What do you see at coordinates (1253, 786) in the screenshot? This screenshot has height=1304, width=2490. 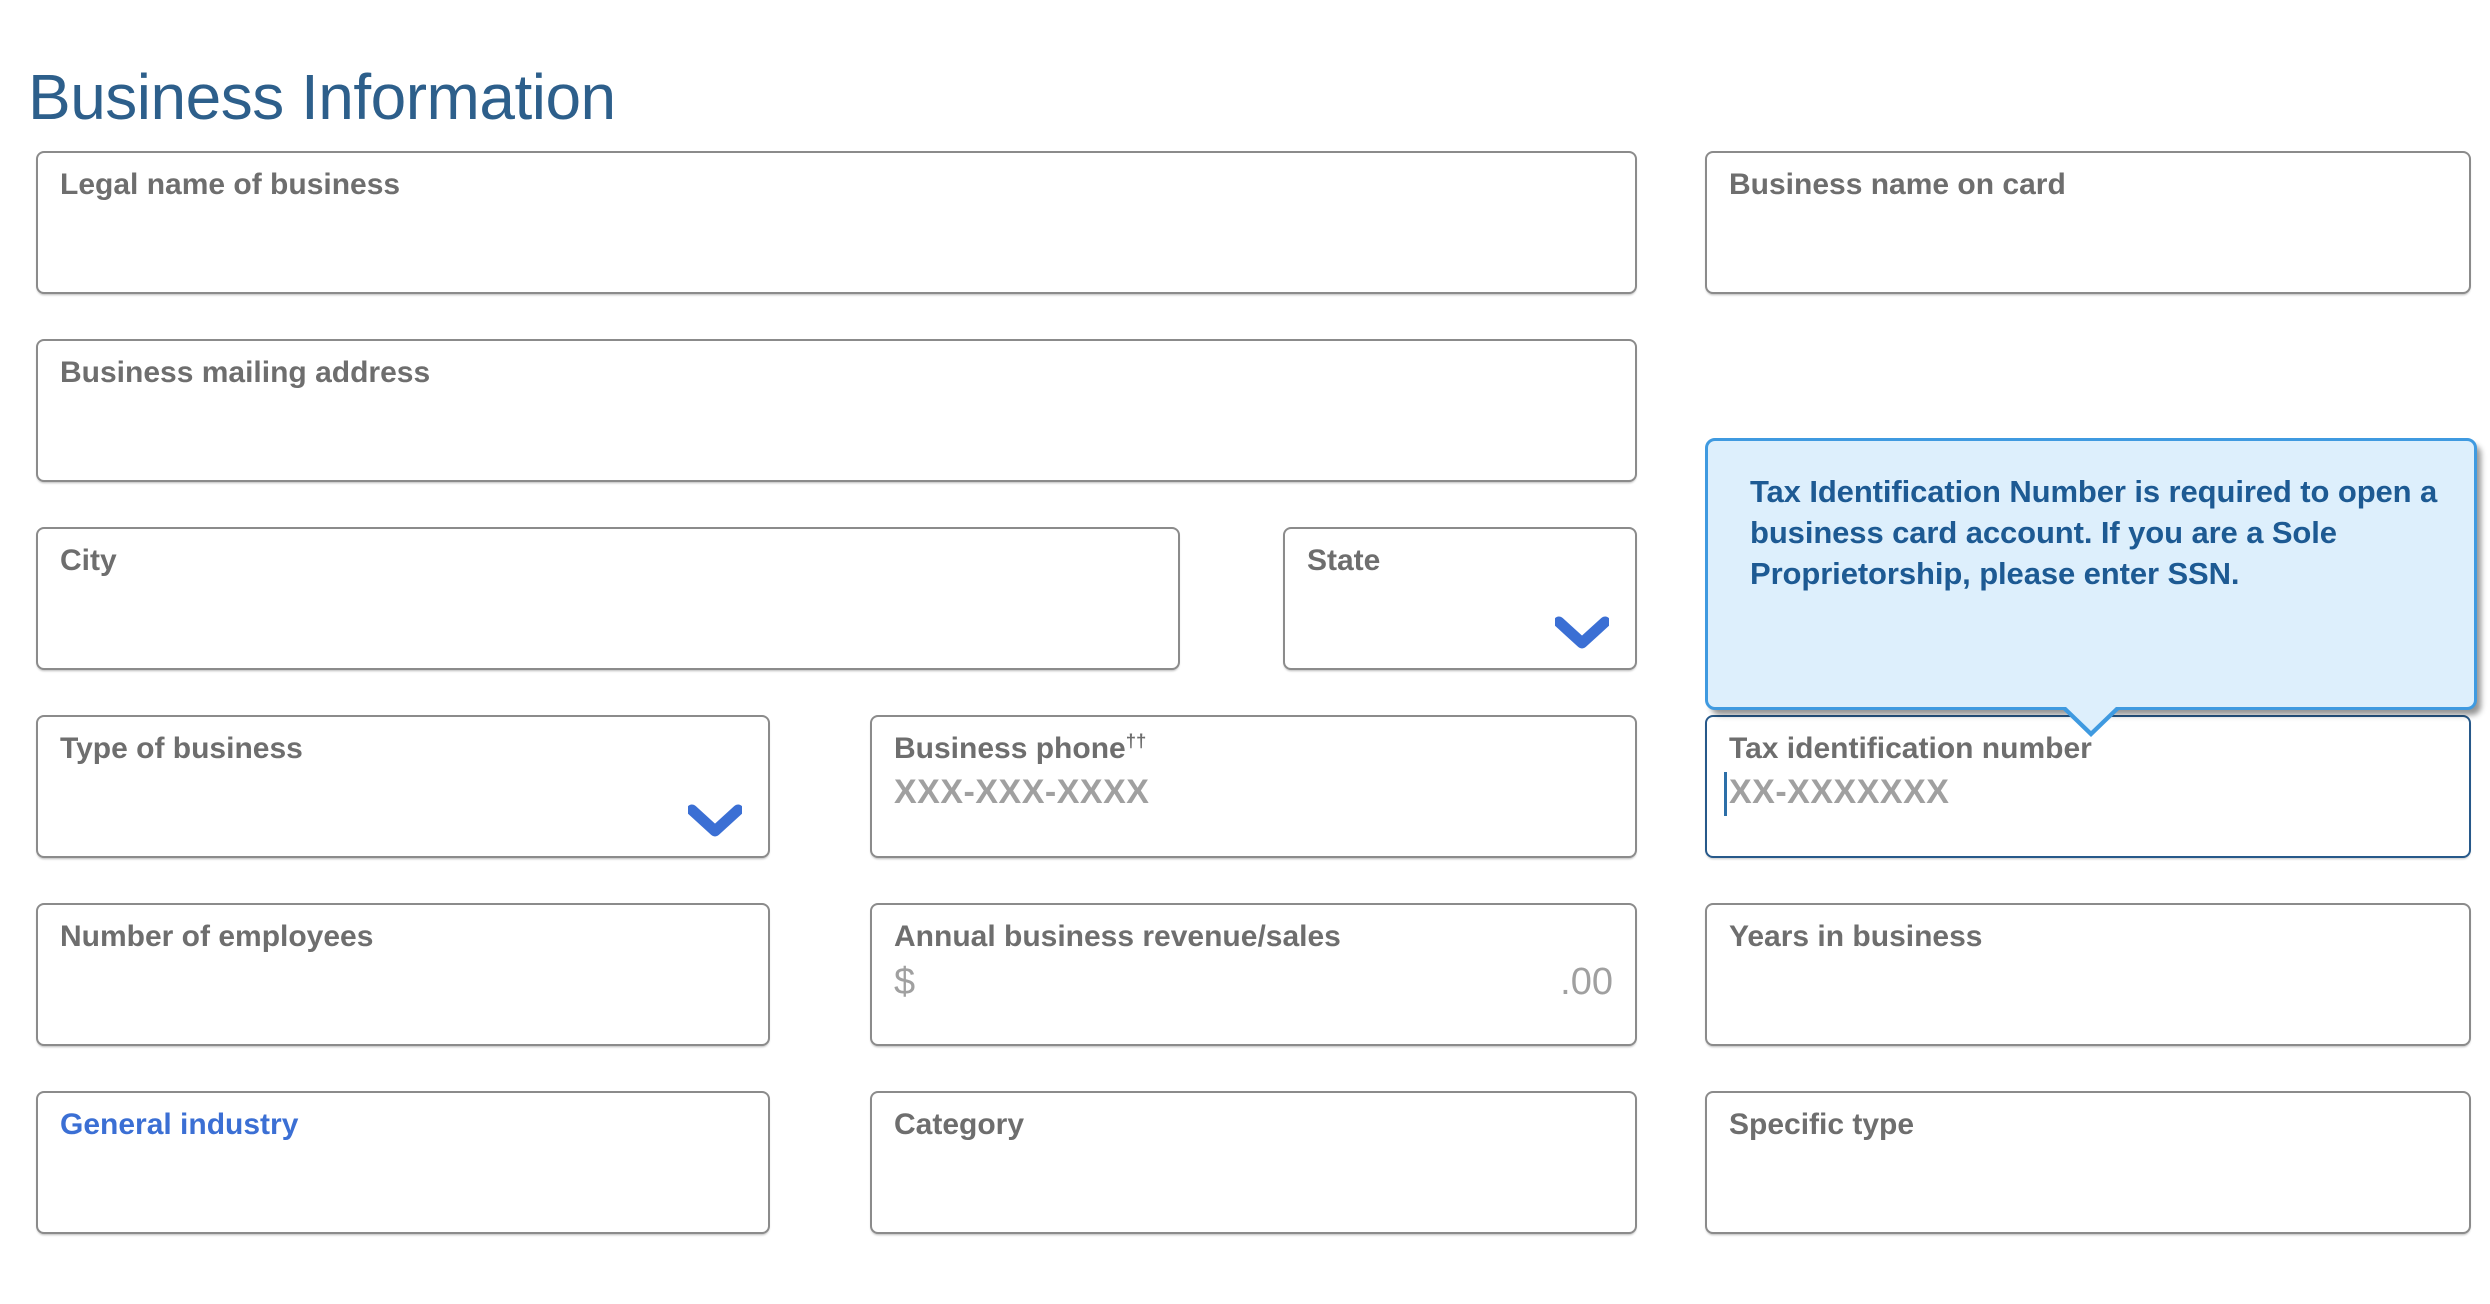 I see `business-phone-field: Business phone†† XXX-XXX-XXXX` at bounding box center [1253, 786].